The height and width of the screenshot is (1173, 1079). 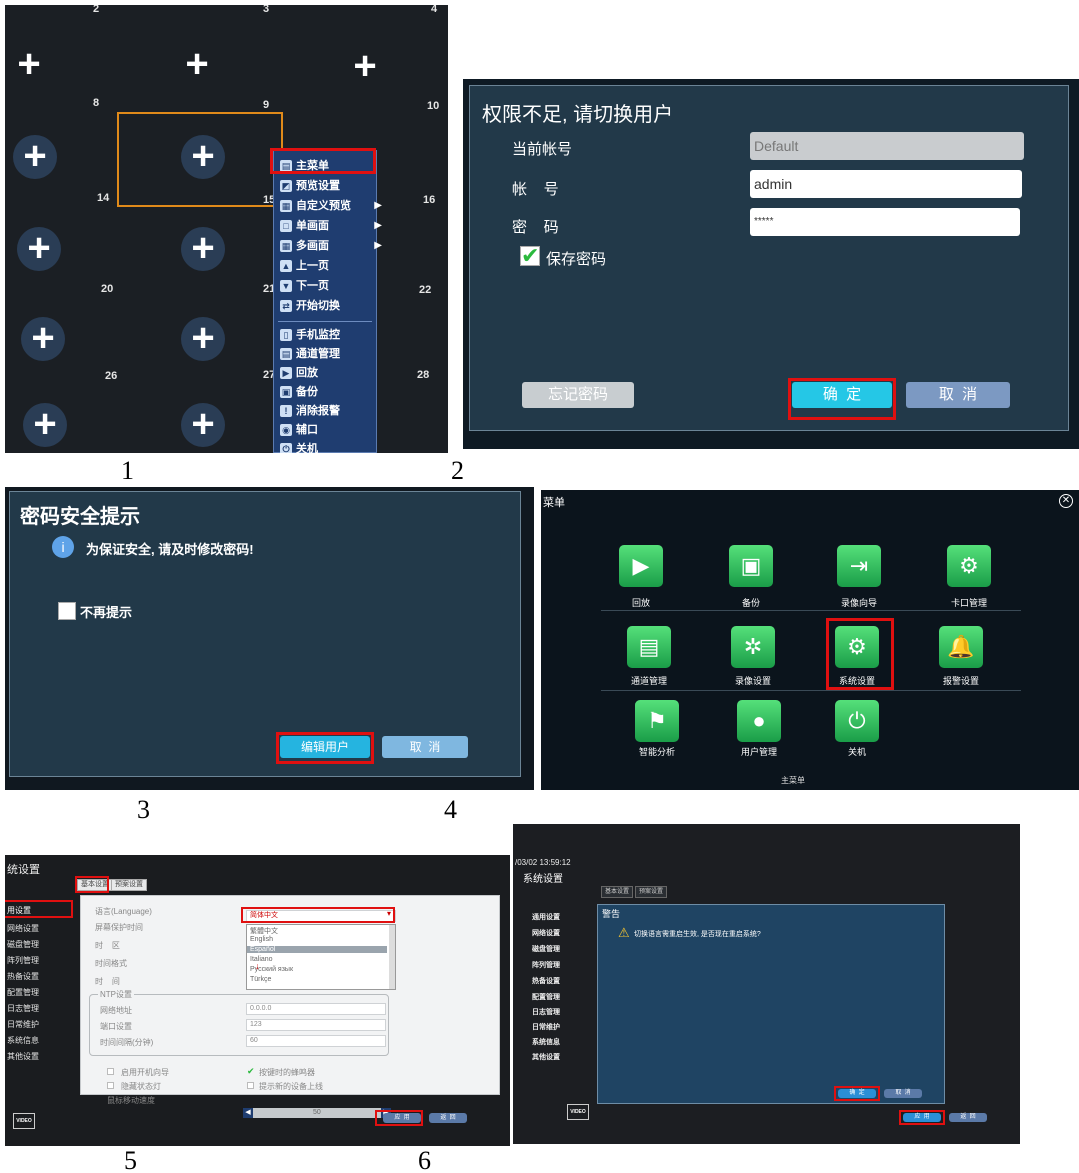 I want to click on checkmark-icon: ✔, so click(x=251, y=1071).